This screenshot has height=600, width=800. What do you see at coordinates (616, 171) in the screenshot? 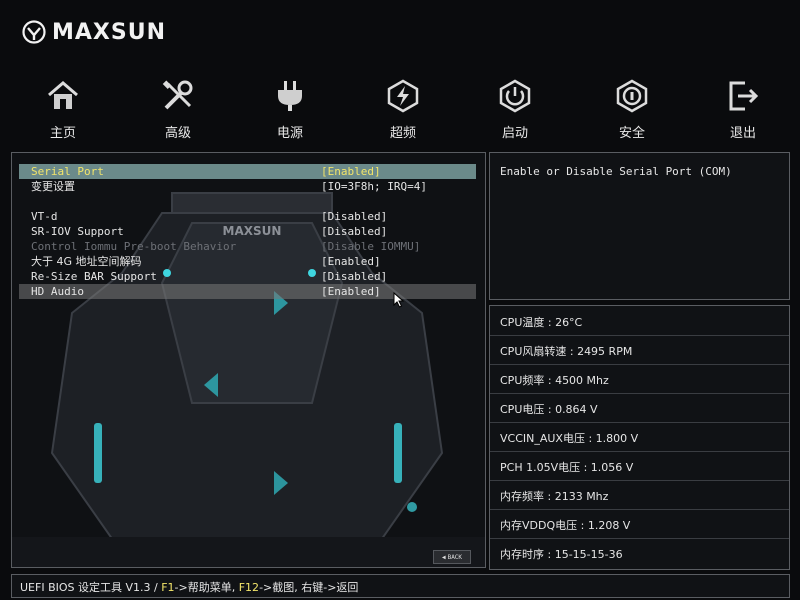
I see `help-text: Enable or Disable Serial Port (COM)` at bounding box center [616, 171].